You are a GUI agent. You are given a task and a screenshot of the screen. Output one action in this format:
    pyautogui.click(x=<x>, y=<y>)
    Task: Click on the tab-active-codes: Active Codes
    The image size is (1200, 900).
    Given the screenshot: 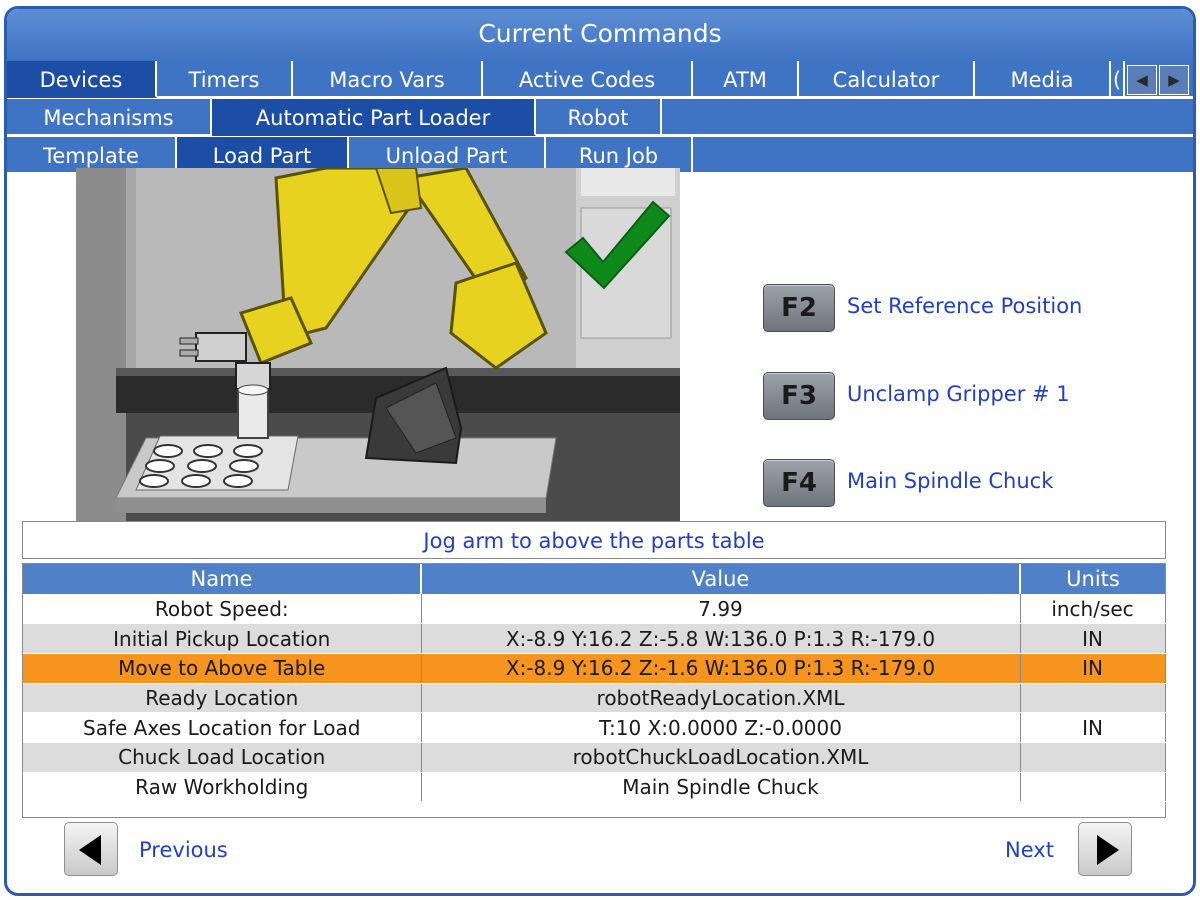 What is the action you would take?
    pyautogui.click(x=588, y=79)
    